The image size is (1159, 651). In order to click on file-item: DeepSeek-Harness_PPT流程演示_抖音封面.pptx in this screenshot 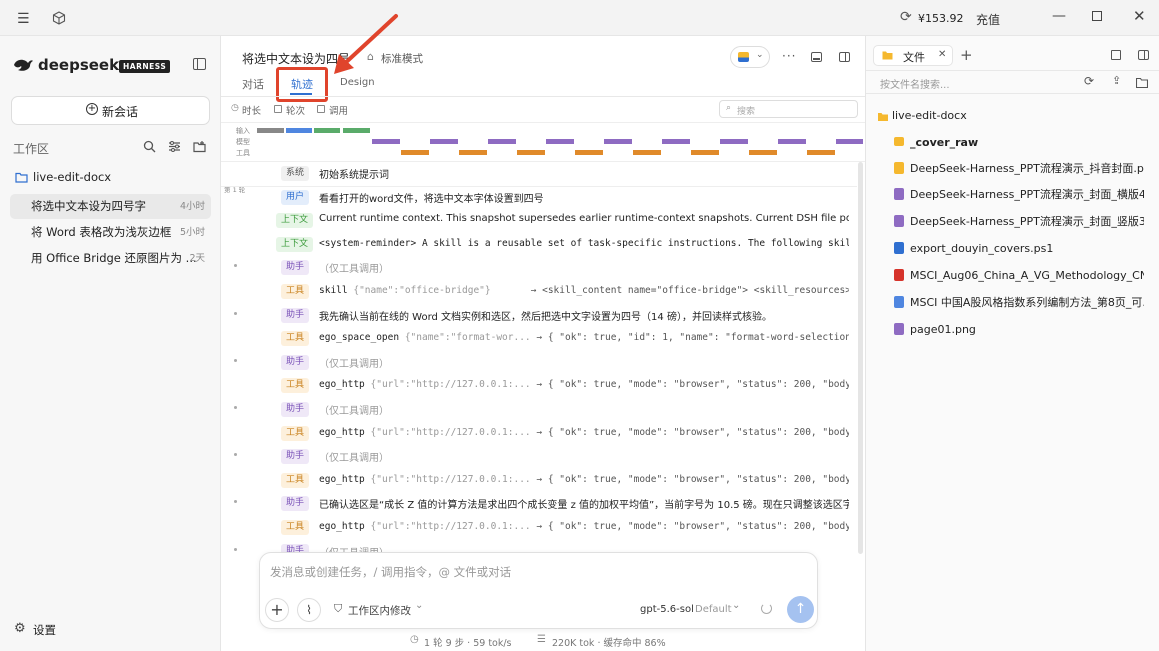, I will do `click(1019, 169)`.